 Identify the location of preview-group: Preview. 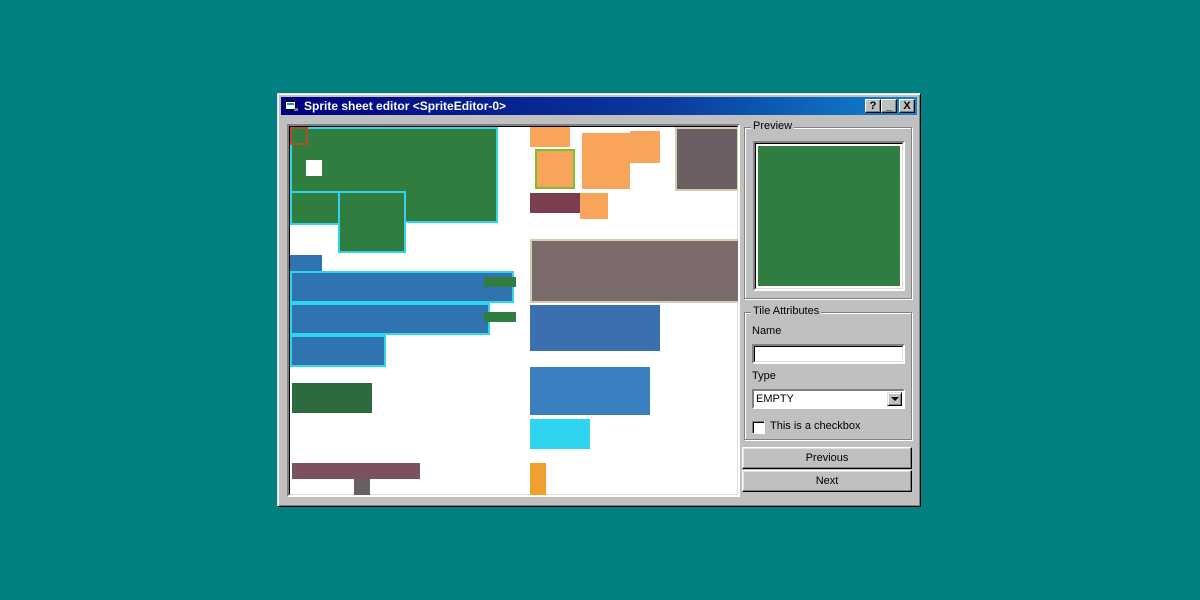
(828, 209).